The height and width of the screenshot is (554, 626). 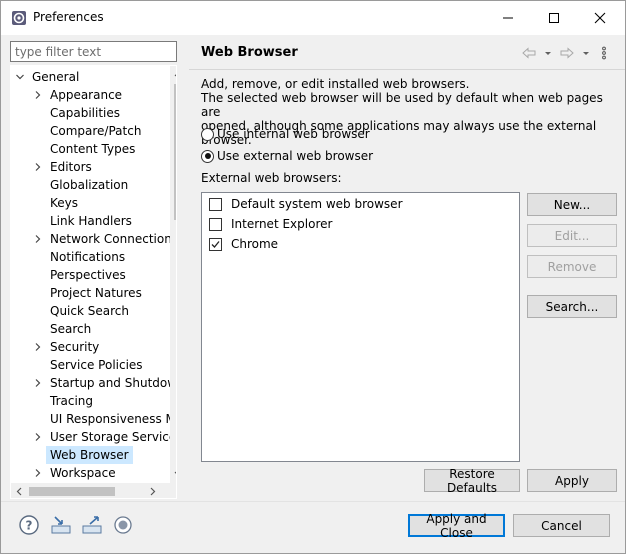 I want to click on tree-vertical-scrollbar, so click(x=173, y=274).